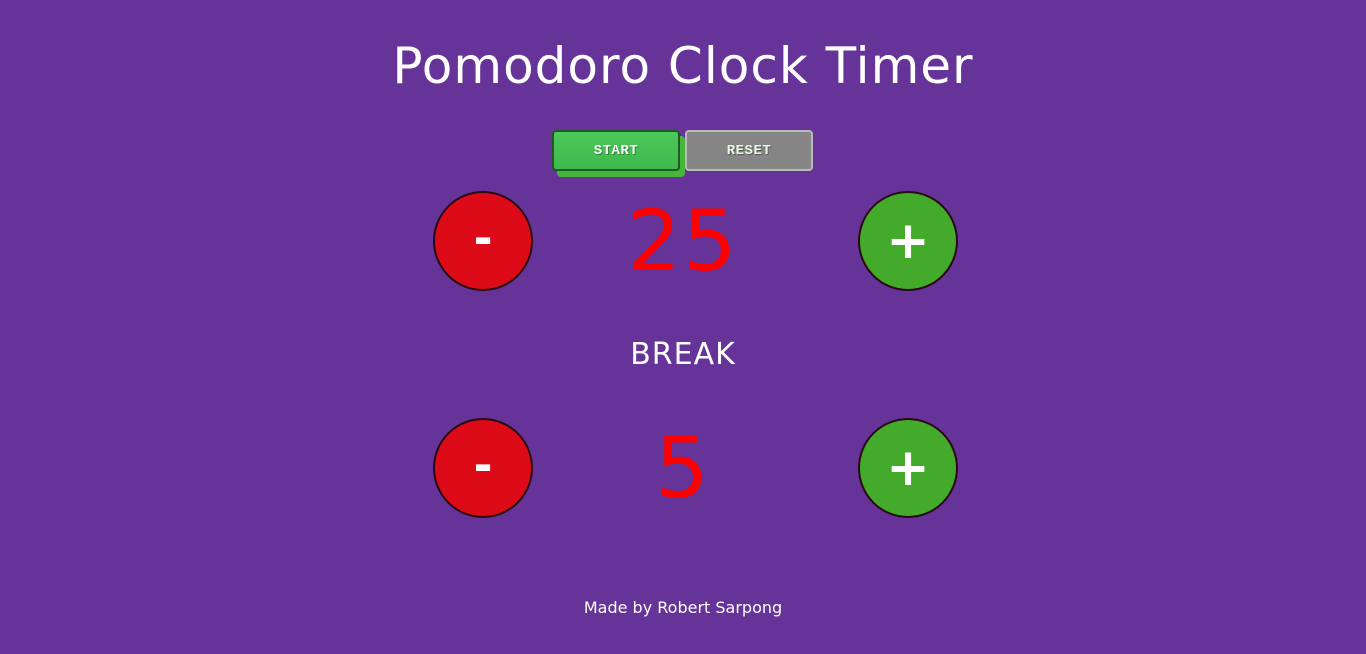 This screenshot has width=1366, height=654. I want to click on break-increment-button: +, so click(908, 468).